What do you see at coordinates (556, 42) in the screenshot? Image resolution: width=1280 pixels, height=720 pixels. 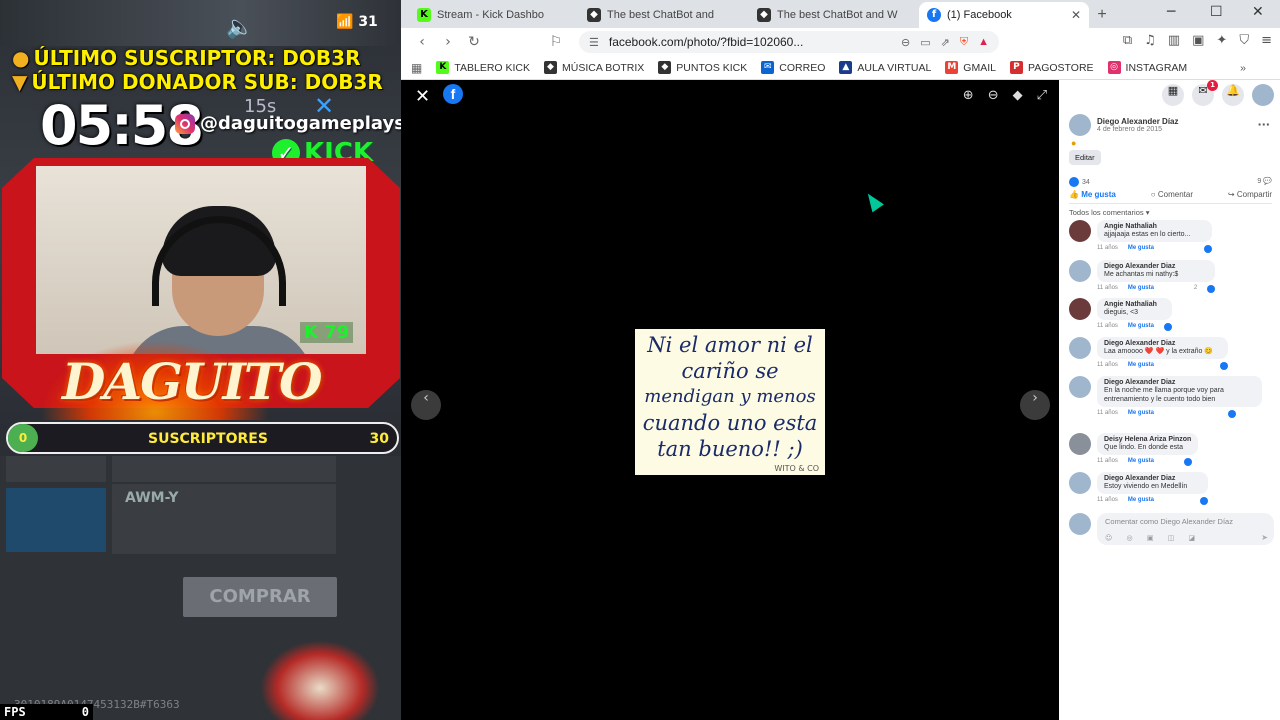 I see `bookmark-icon: ⚐` at bounding box center [556, 42].